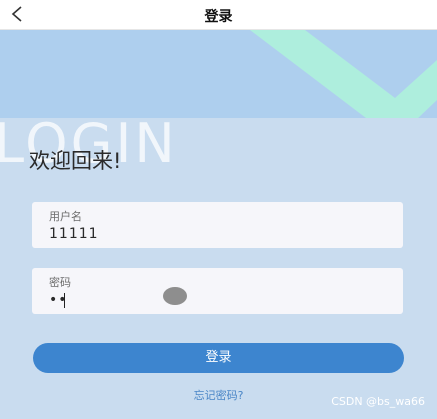 The height and width of the screenshot is (419, 437). I want to click on text-caret, so click(64, 300).